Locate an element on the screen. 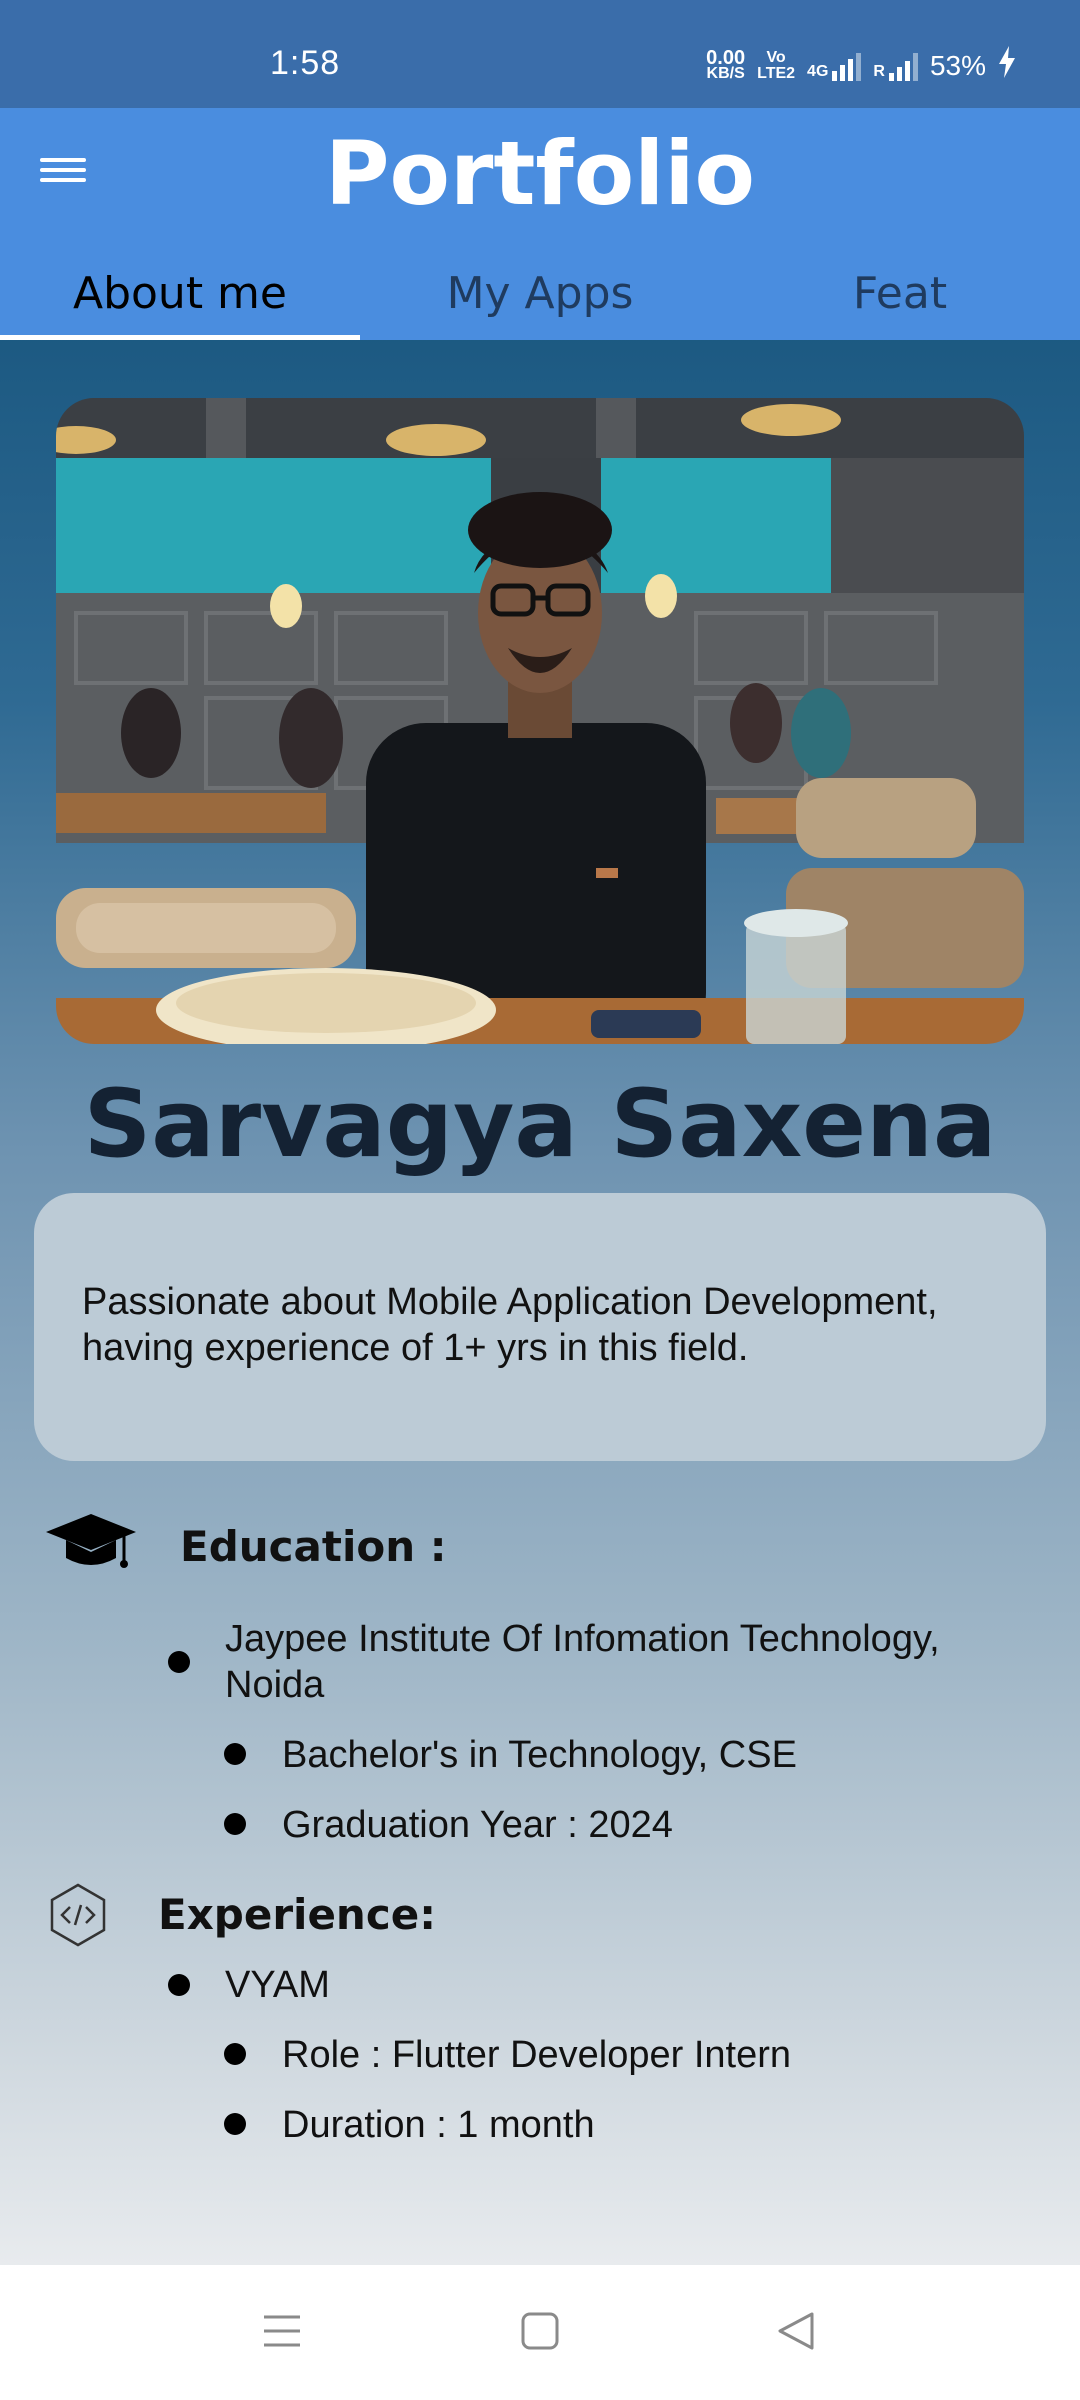  tab-feat: Feat is located at coordinates (900, 294).